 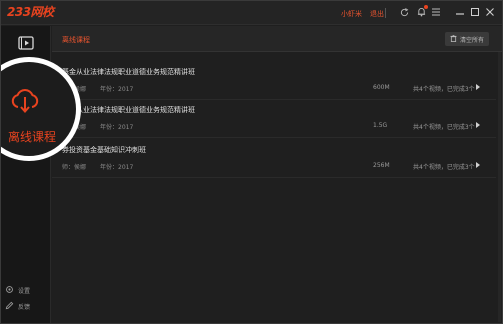 I want to click on sidebar-settings-label: 设置, so click(x=24, y=291).